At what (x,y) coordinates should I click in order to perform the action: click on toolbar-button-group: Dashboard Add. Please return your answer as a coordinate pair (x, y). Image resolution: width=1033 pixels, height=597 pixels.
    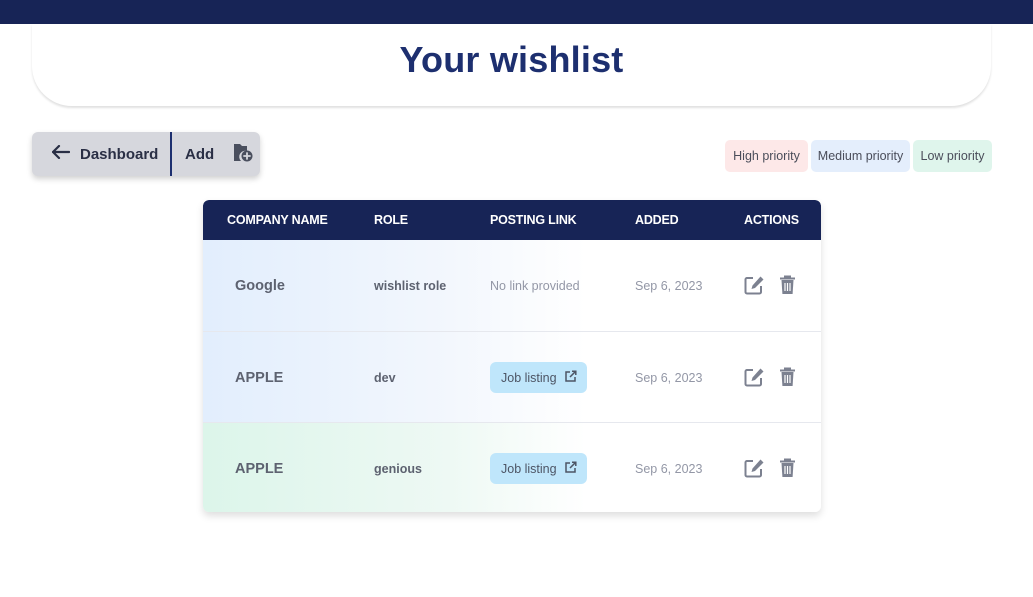
    Looking at the image, I should click on (146, 154).